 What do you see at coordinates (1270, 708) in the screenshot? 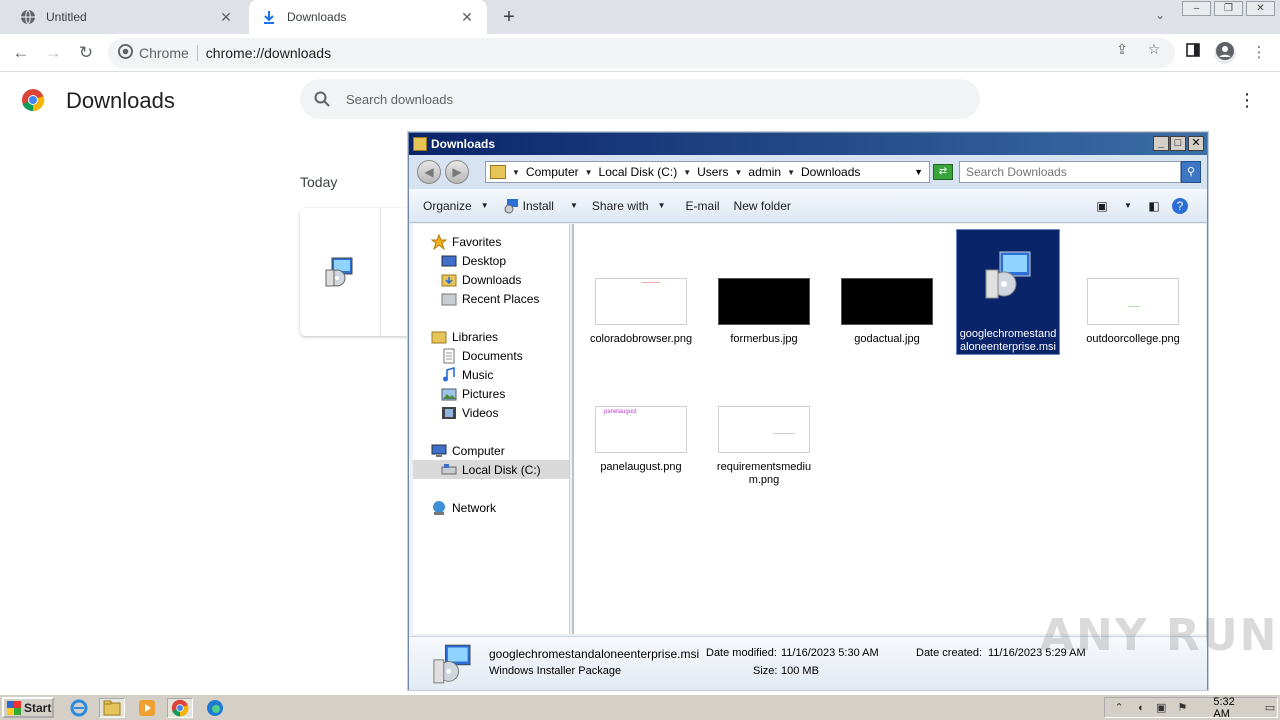
I see `show-desktop-icon: ▭` at bounding box center [1270, 708].